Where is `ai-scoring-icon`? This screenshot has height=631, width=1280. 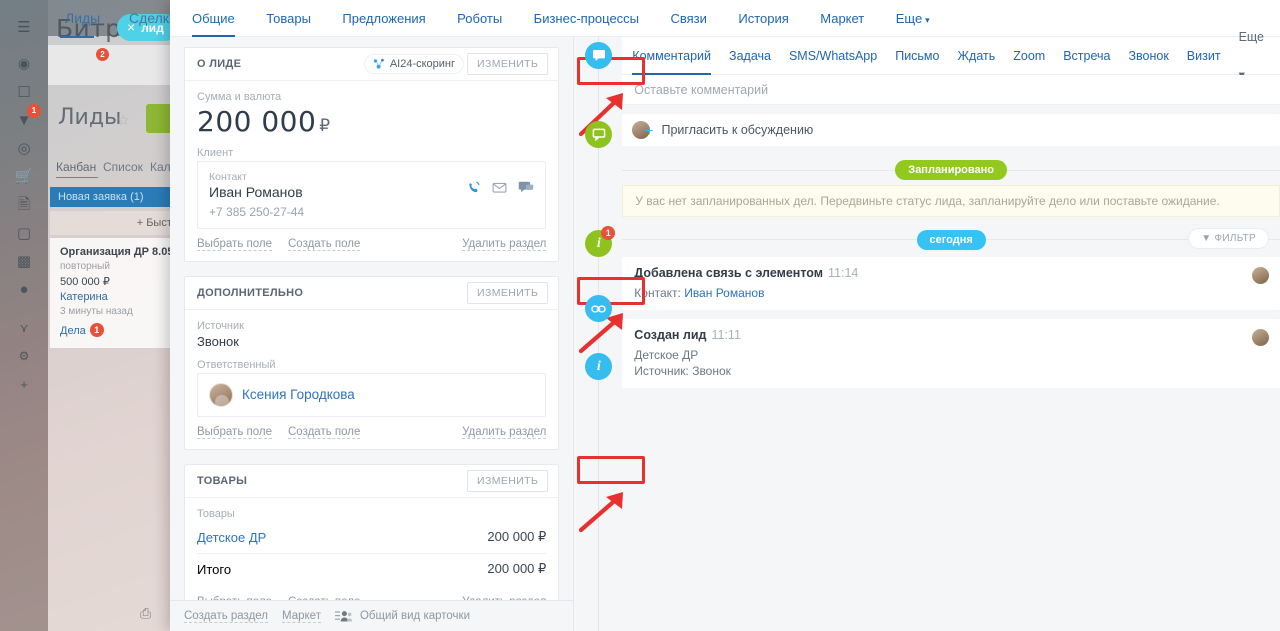 ai-scoring-icon is located at coordinates (378, 63).